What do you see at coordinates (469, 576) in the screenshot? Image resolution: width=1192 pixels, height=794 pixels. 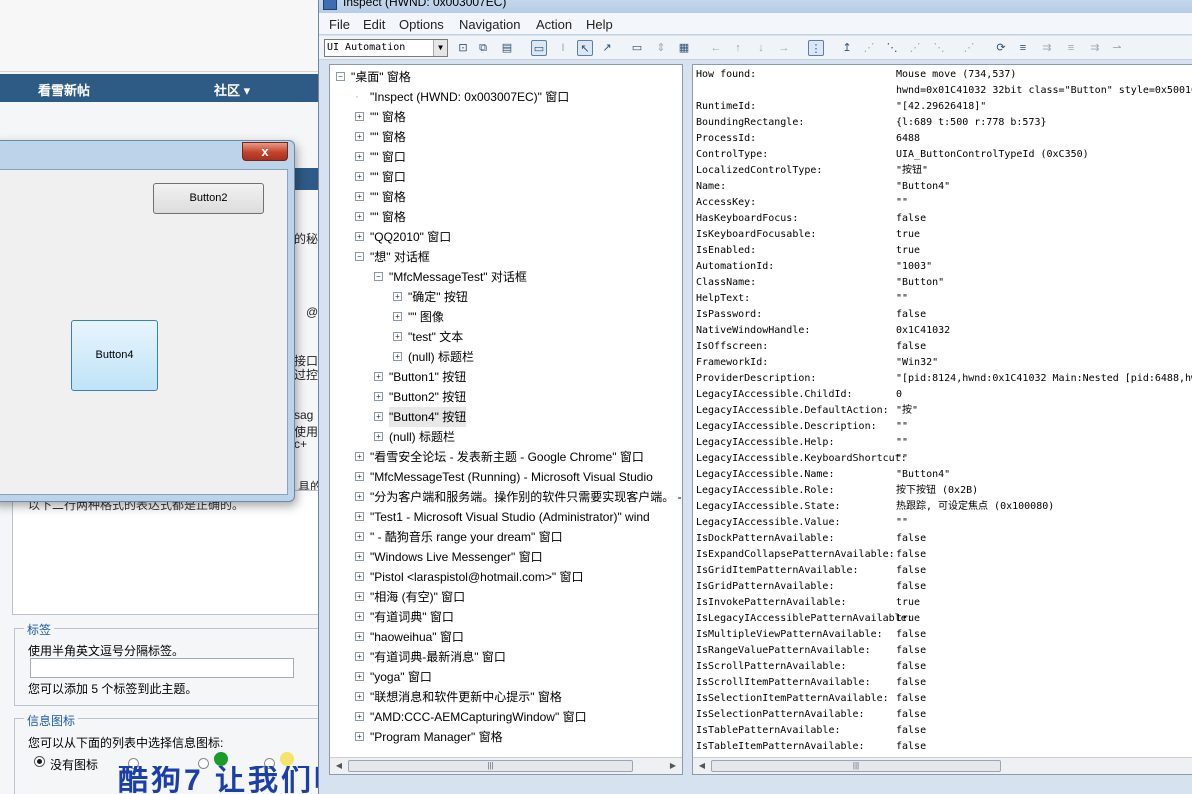 I see `tree-item: + "Pistol <laraspistol@hotmail.com>" 窗口` at bounding box center [469, 576].